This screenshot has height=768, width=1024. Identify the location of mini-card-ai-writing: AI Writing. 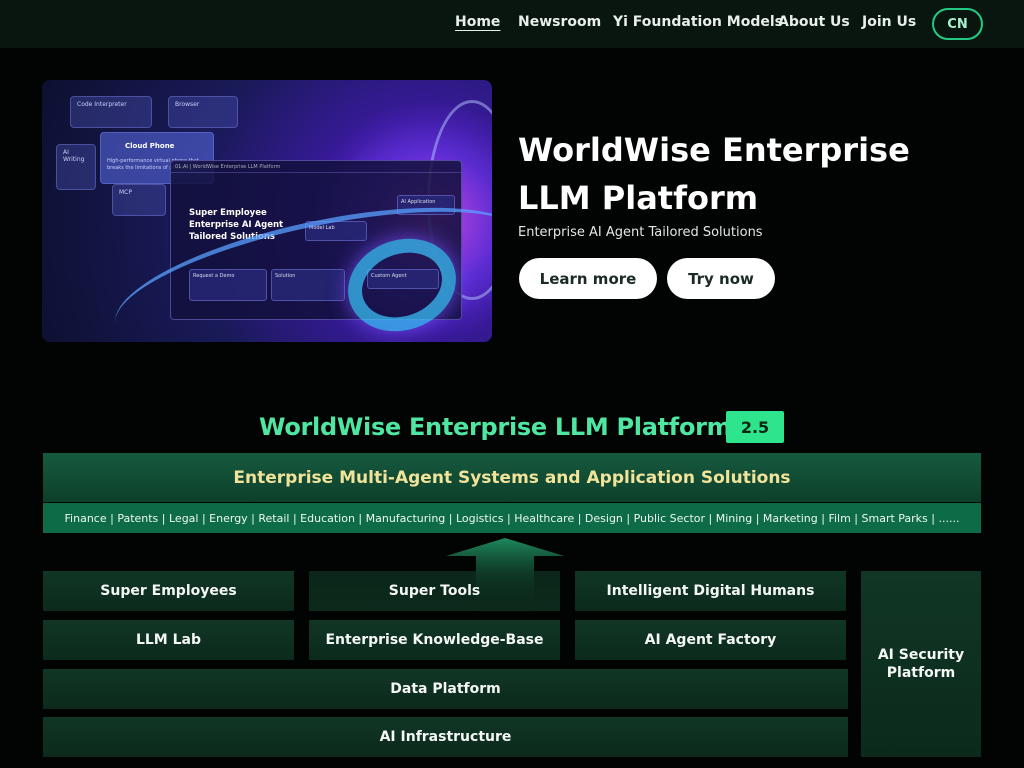
(76, 167).